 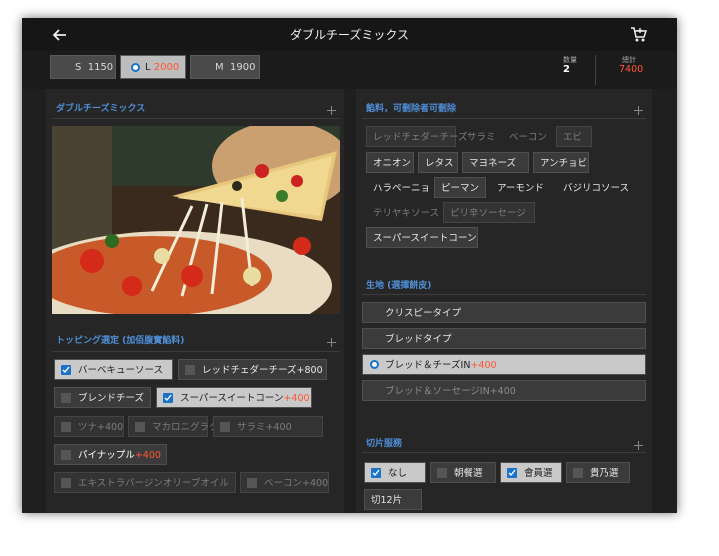 I want to click on size-s-button: S 1150, so click(x=83, y=67).